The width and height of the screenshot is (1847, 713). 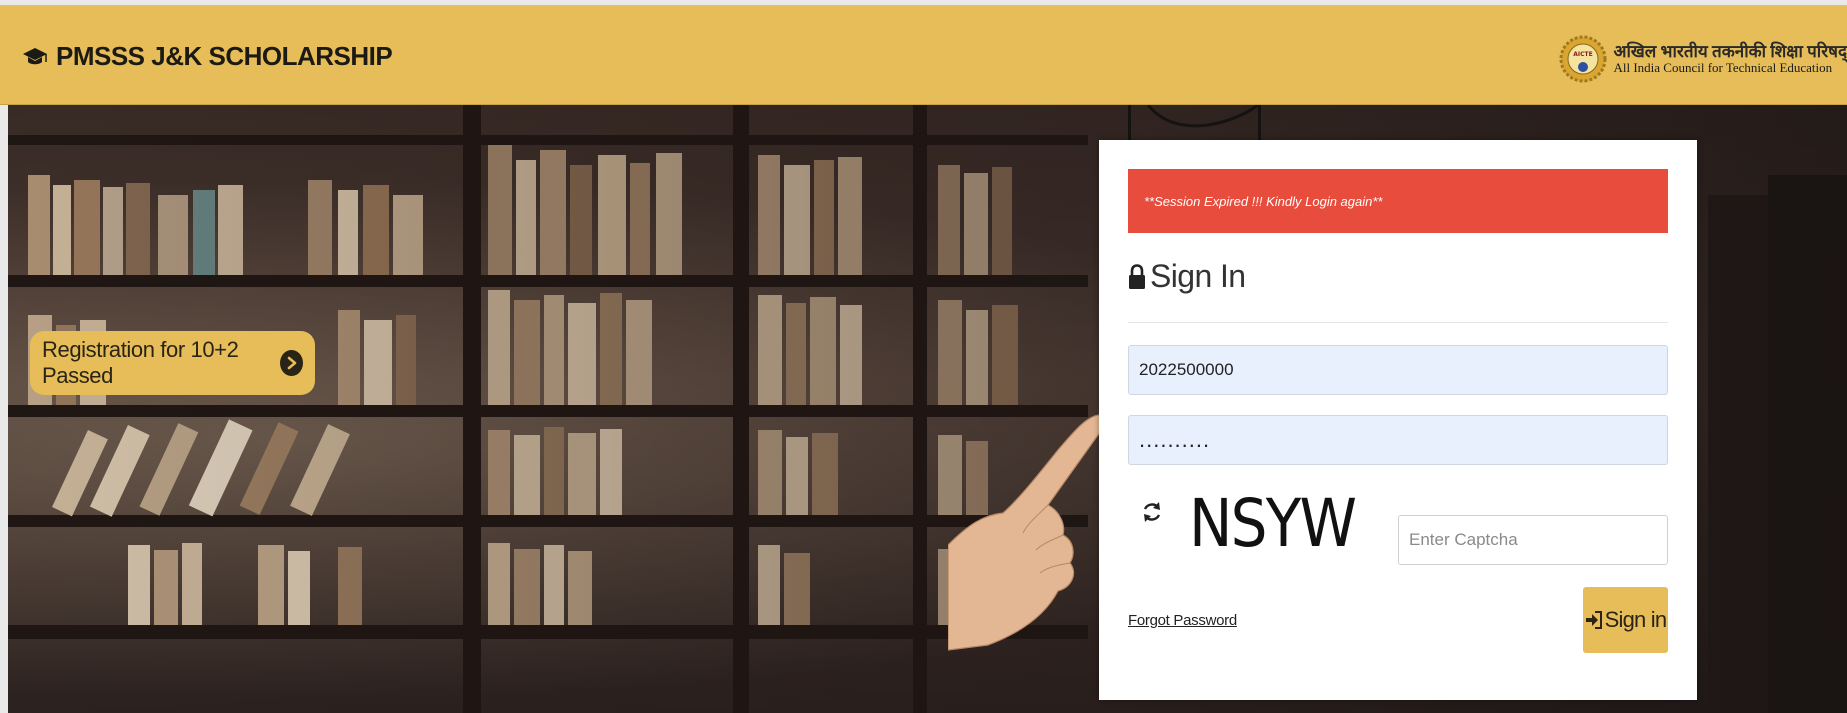 I want to click on brand: PMSSS J&K SCHOLARSHIP, so click(x=207, y=56).